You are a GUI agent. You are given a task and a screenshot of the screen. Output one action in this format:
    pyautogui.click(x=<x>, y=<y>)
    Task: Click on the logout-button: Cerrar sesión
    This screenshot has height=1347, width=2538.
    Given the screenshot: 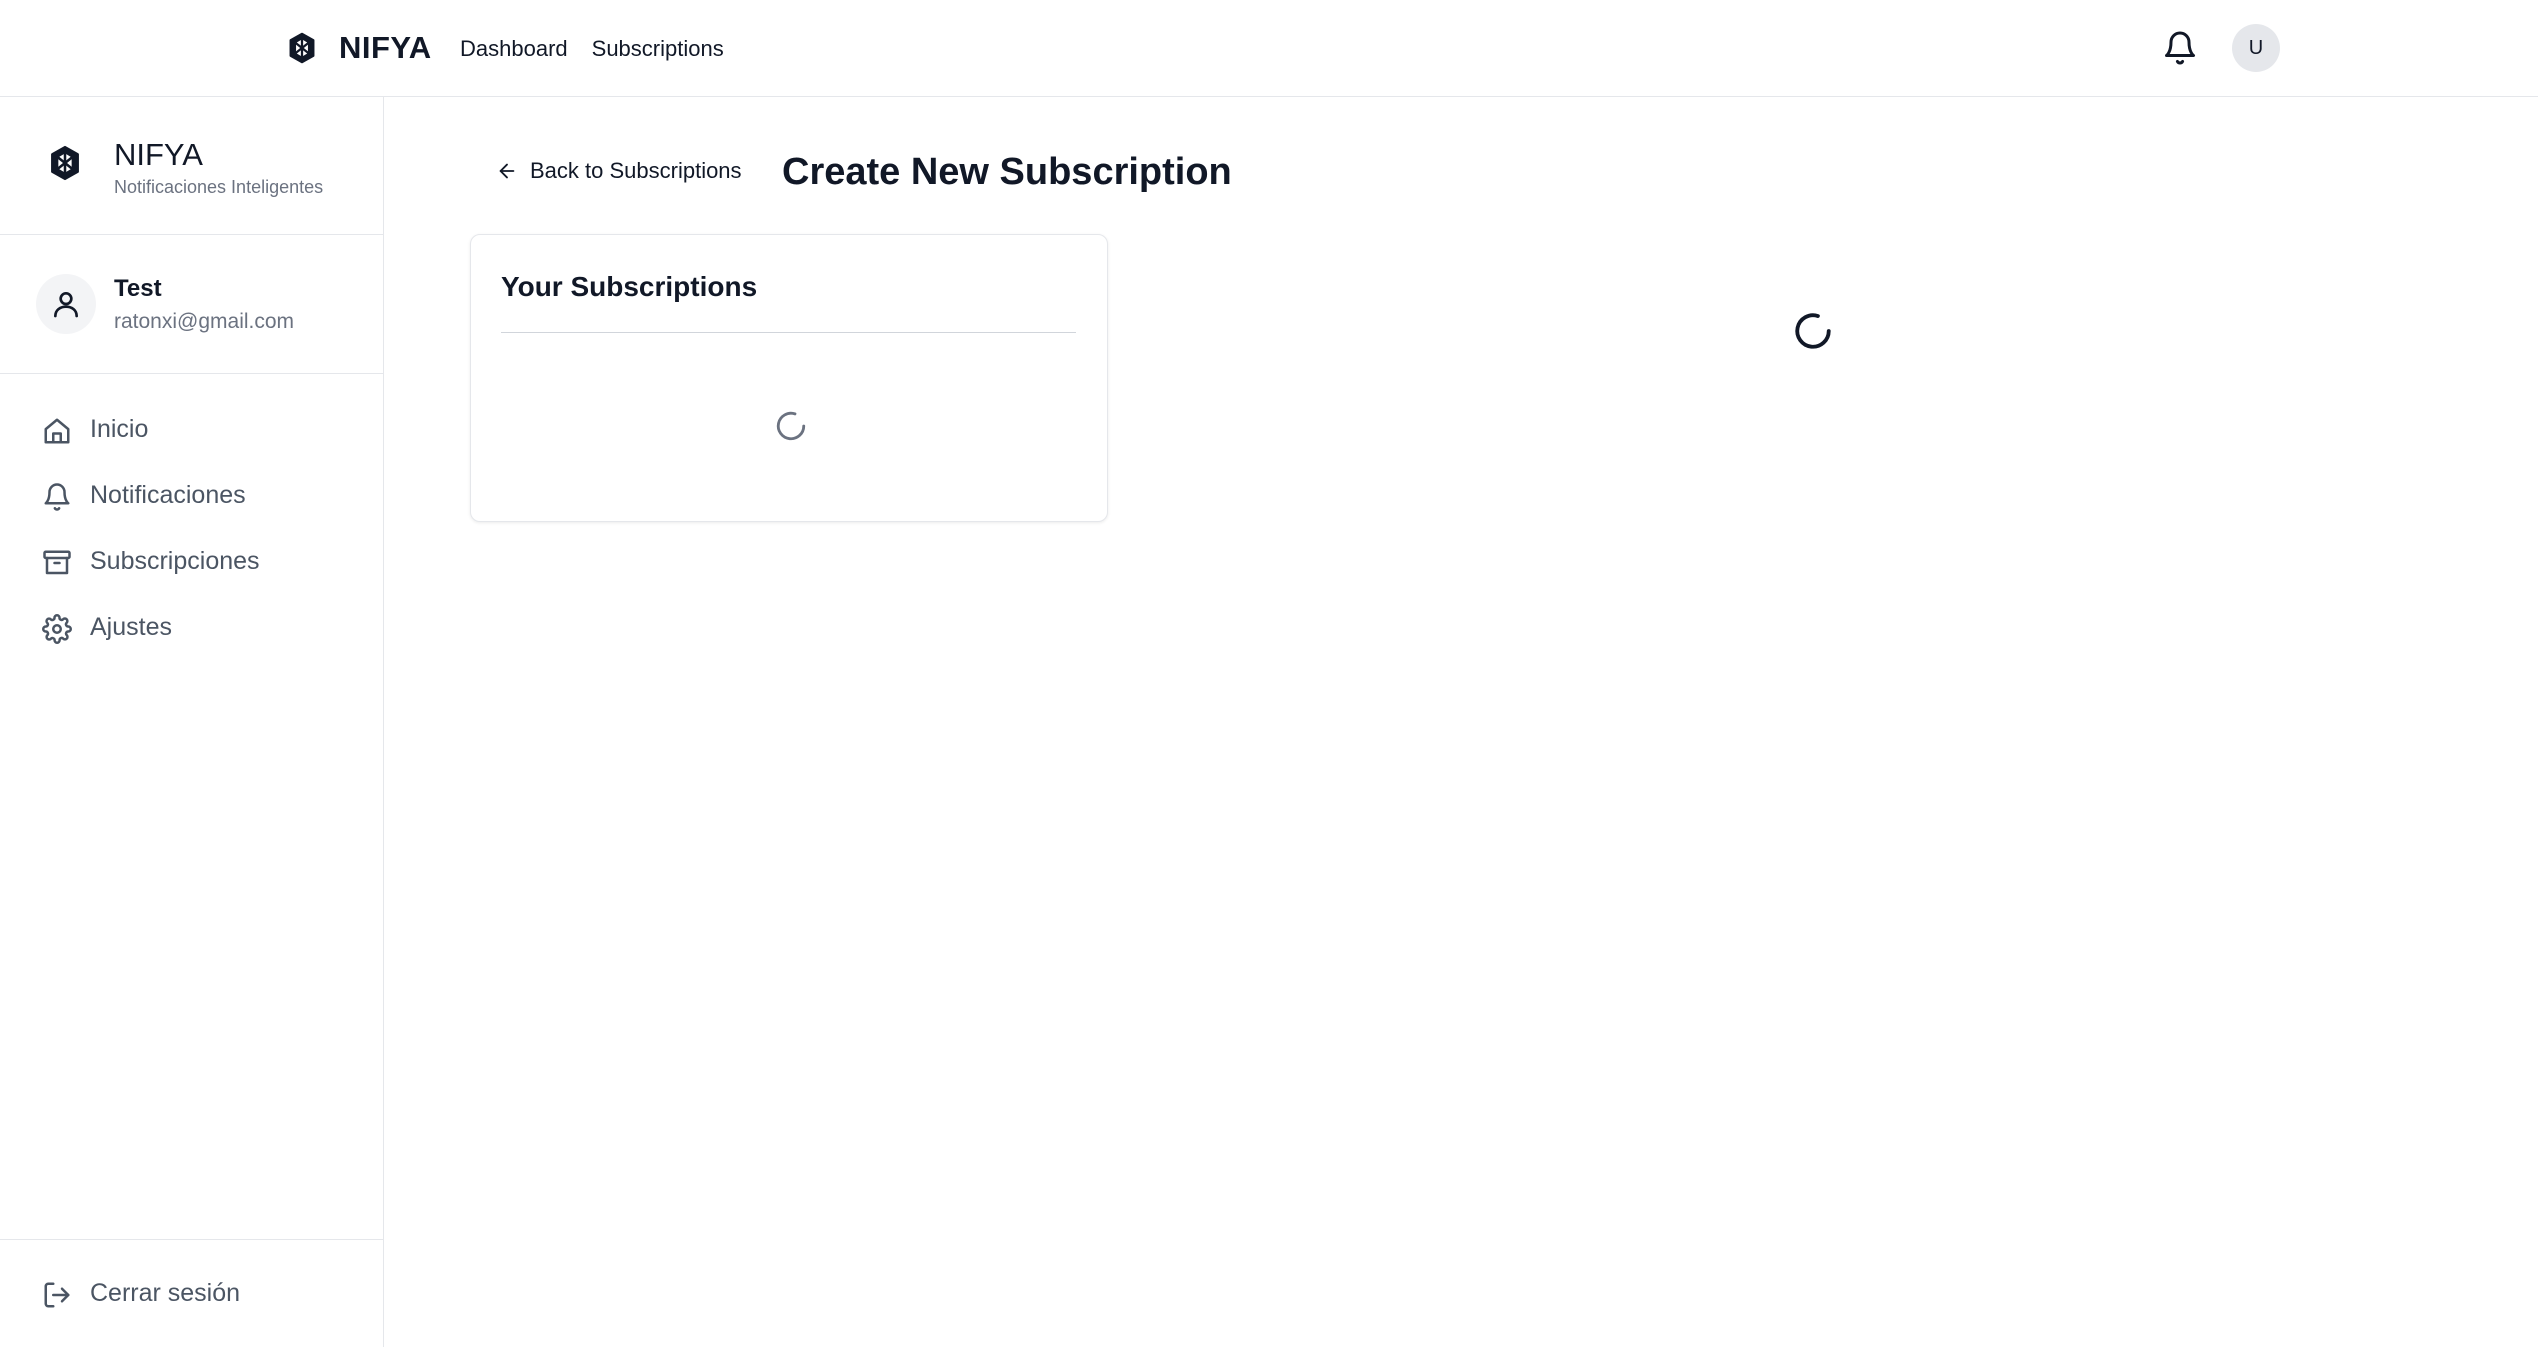 What is the action you would take?
    pyautogui.click(x=191, y=1293)
    